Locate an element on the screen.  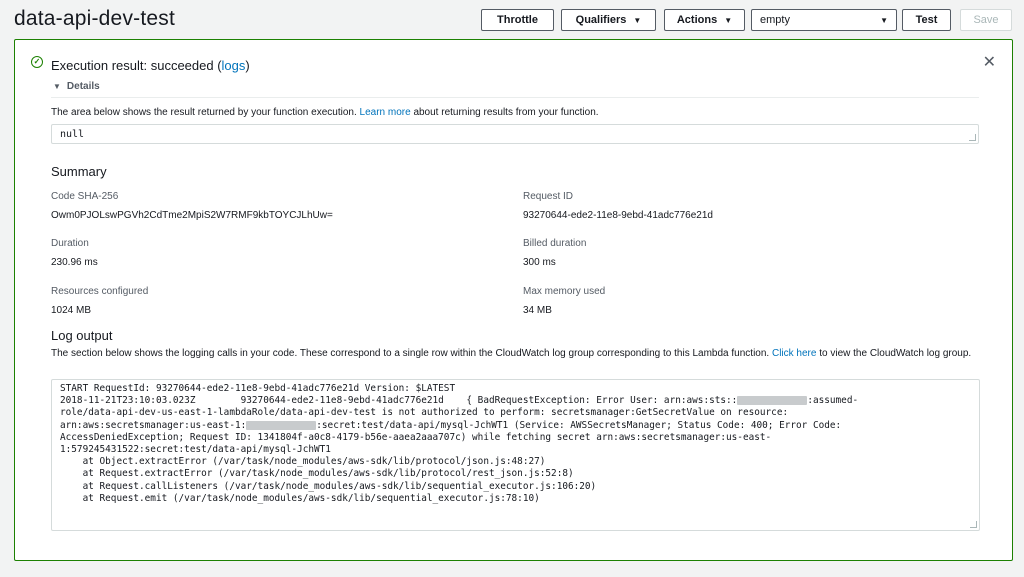
actions-dropdown: Actions ▼ is located at coordinates (704, 20).